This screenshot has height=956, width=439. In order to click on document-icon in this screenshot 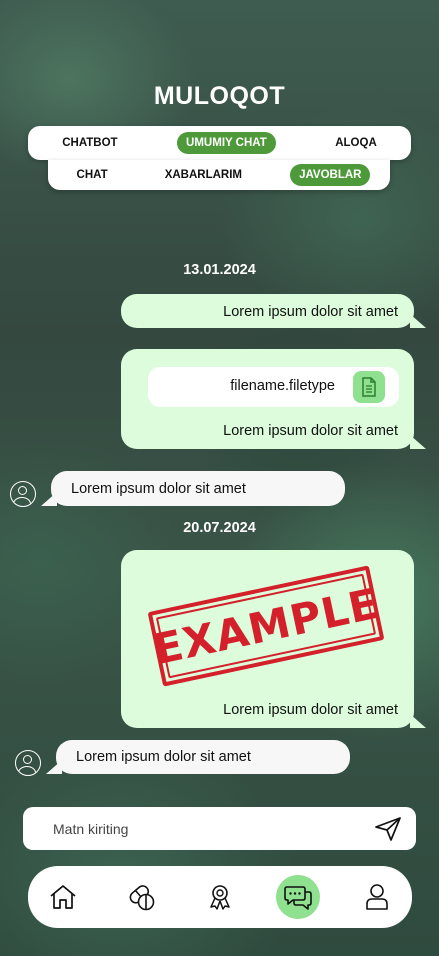, I will do `click(369, 387)`.